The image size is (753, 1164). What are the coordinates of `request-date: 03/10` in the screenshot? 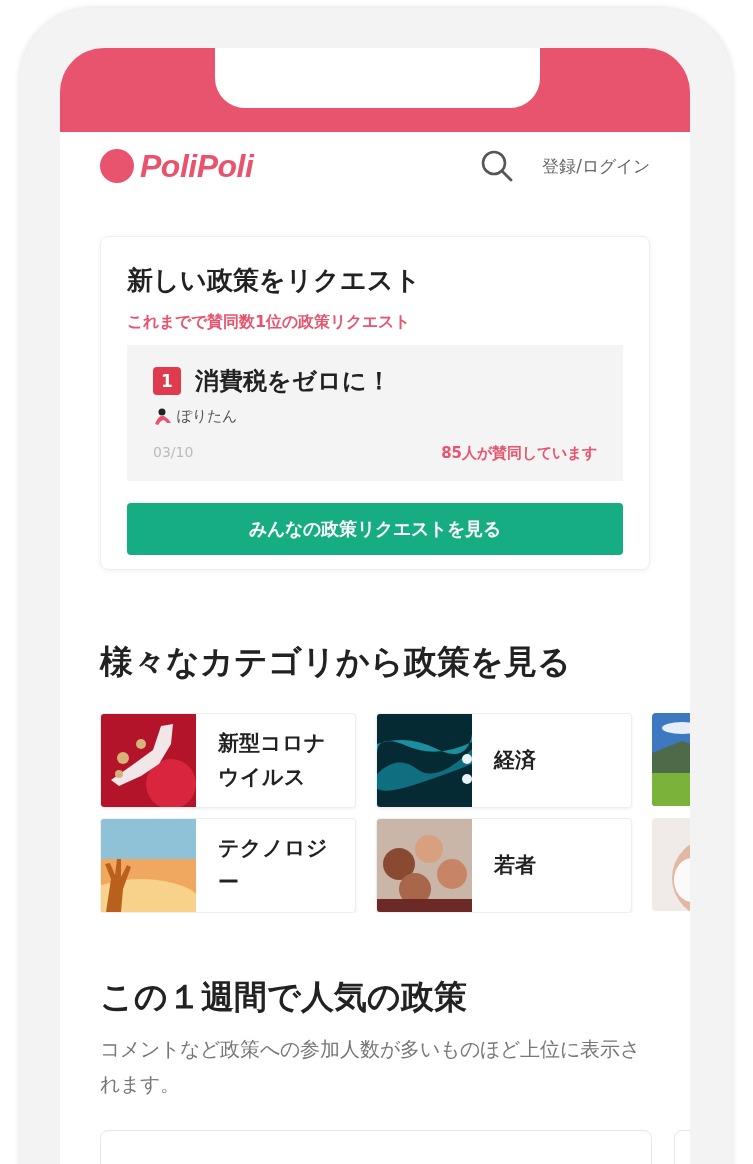 It's located at (173, 453).